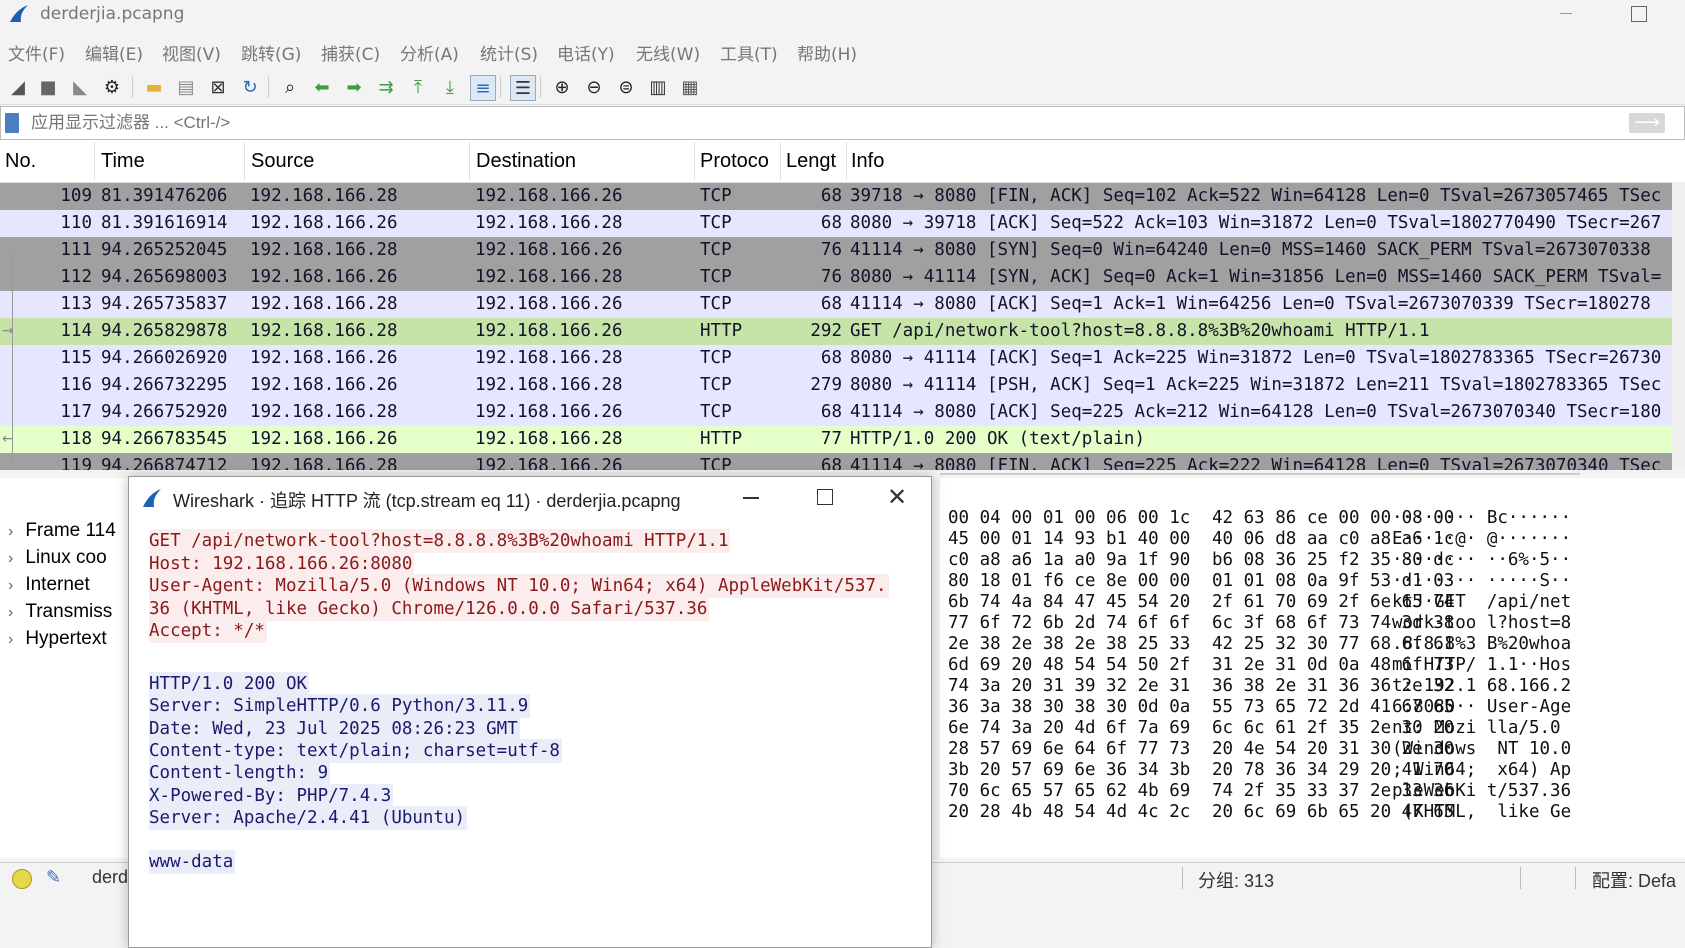  I want to click on menu-item: 分析(A), so click(429, 52).